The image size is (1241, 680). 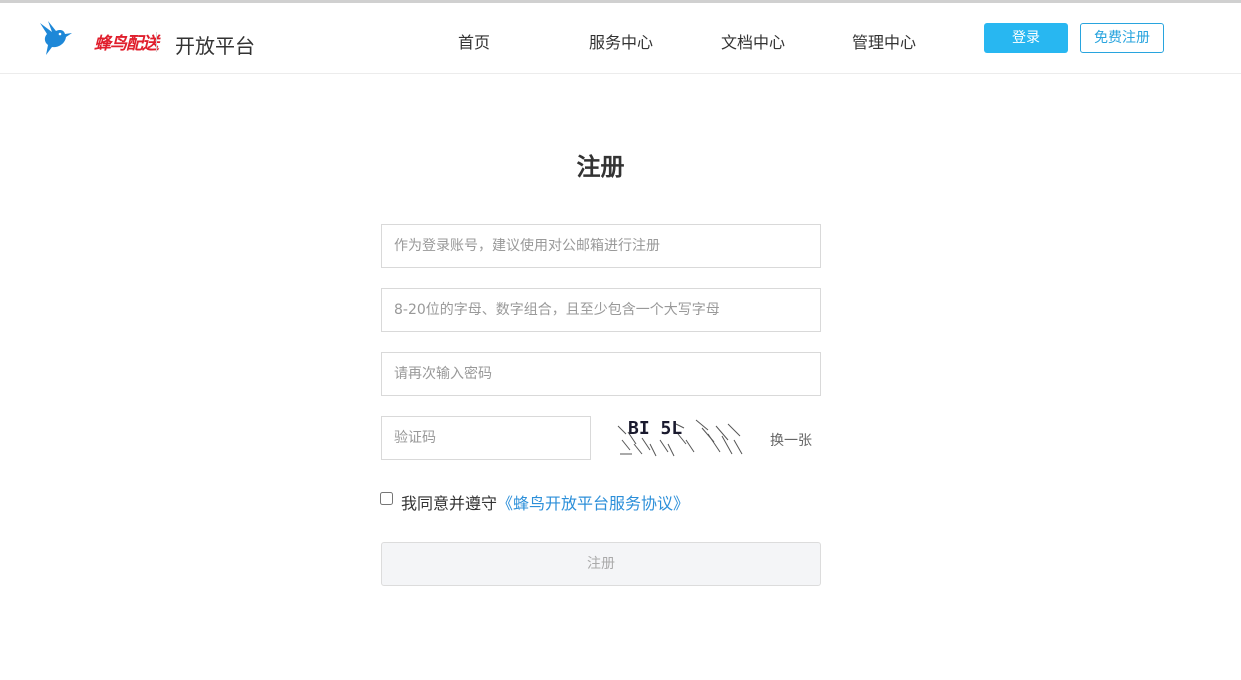 What do you see at coordinates (156, 42) in the screenshot?
I see `header-divider` at bounding box center [156, 42].